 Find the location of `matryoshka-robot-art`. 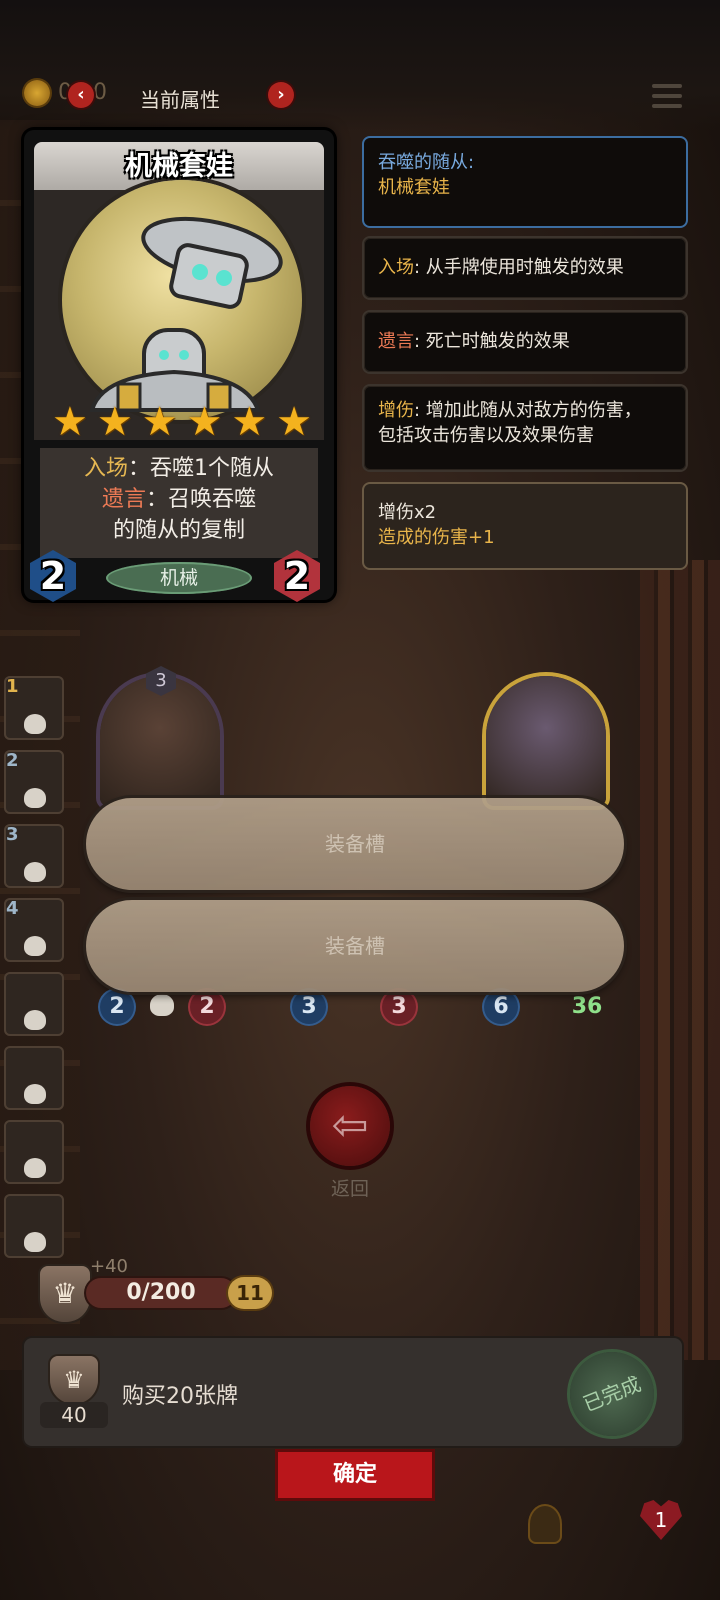

matryoshka-robot-art is located at coordinates (182, 300).